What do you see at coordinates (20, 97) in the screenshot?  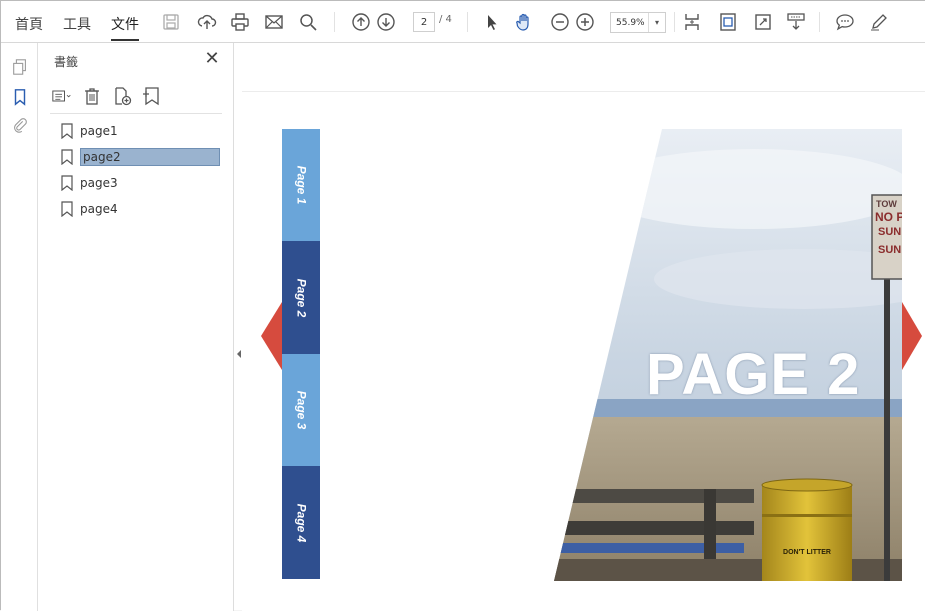 I see `bookmark-panel-icon` at bounding box center [20, 97].